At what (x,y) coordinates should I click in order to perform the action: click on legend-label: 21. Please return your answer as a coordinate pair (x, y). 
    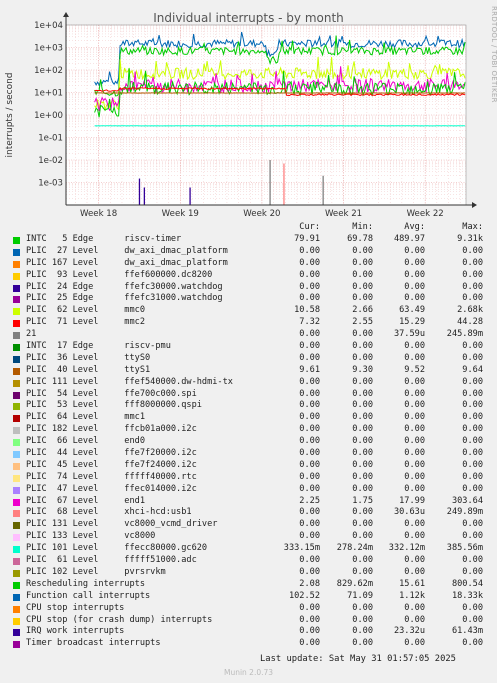
    Looking at the image, I should click on (31, 334).